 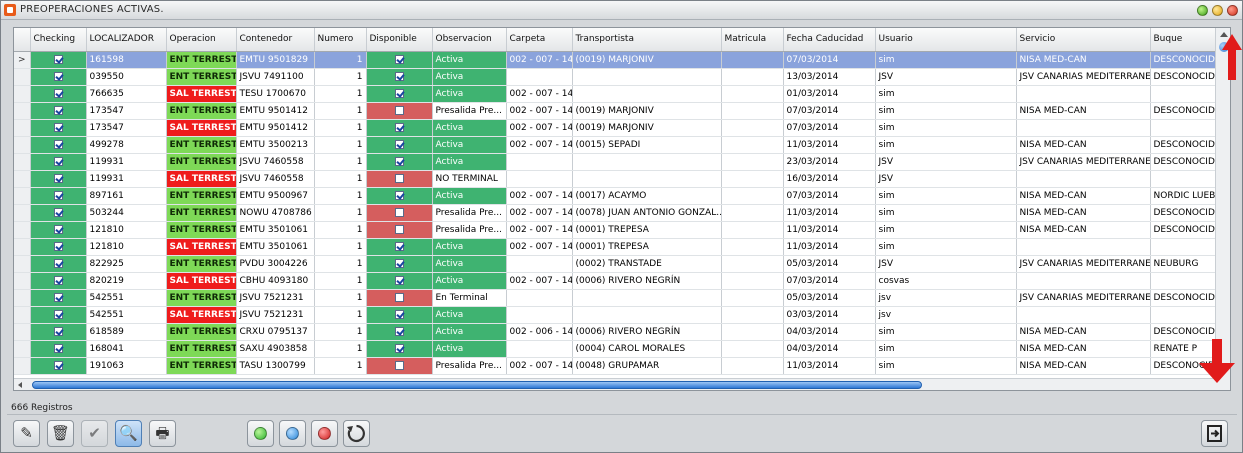 What do you see at coordinates (469, 332) in the screenshot?
I see `obs-cell: Activa` at bounding box center [469, 332].